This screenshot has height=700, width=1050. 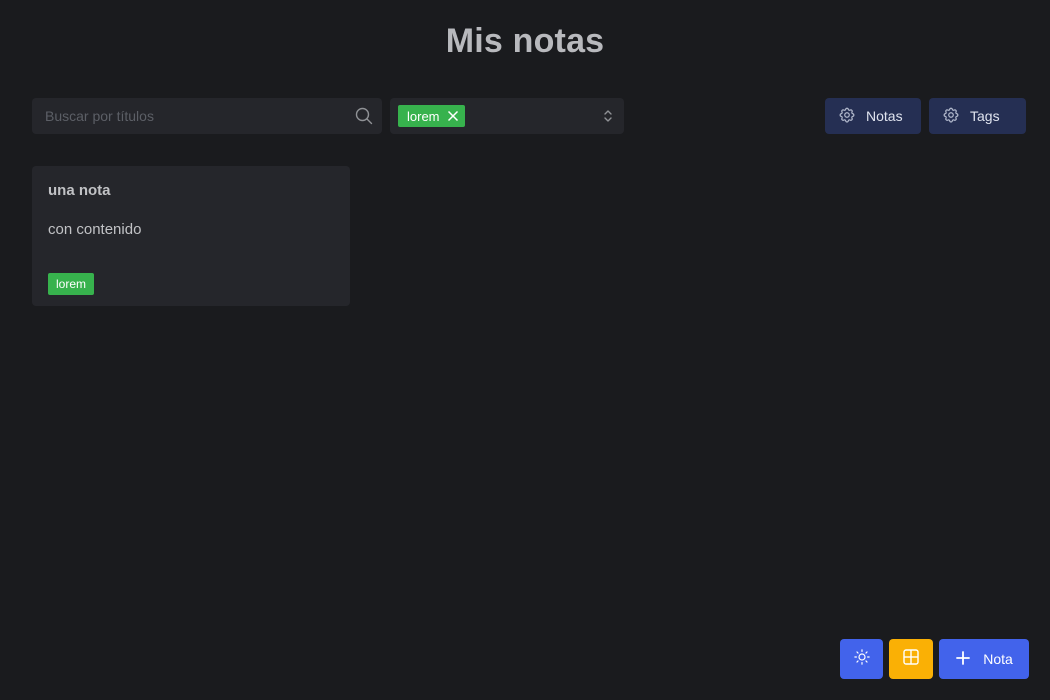 I want to click on new-note-button: Nota, so click(x=984, y=659).